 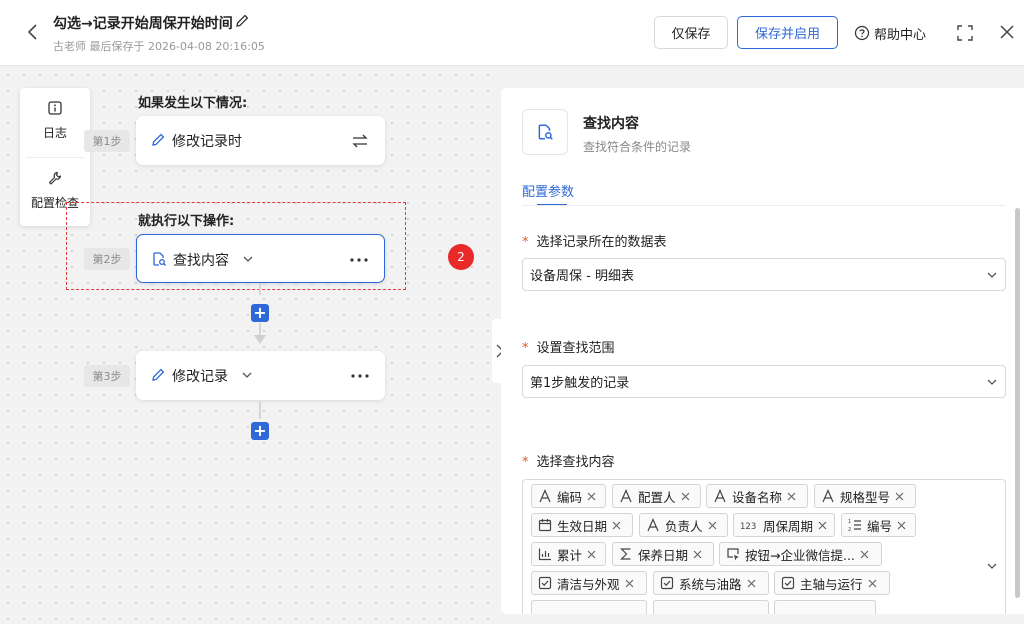 What do you see at coordinates (965, 33) in the screenshot?
I see `fullscreen-icon` at bounding box center [965, 33].